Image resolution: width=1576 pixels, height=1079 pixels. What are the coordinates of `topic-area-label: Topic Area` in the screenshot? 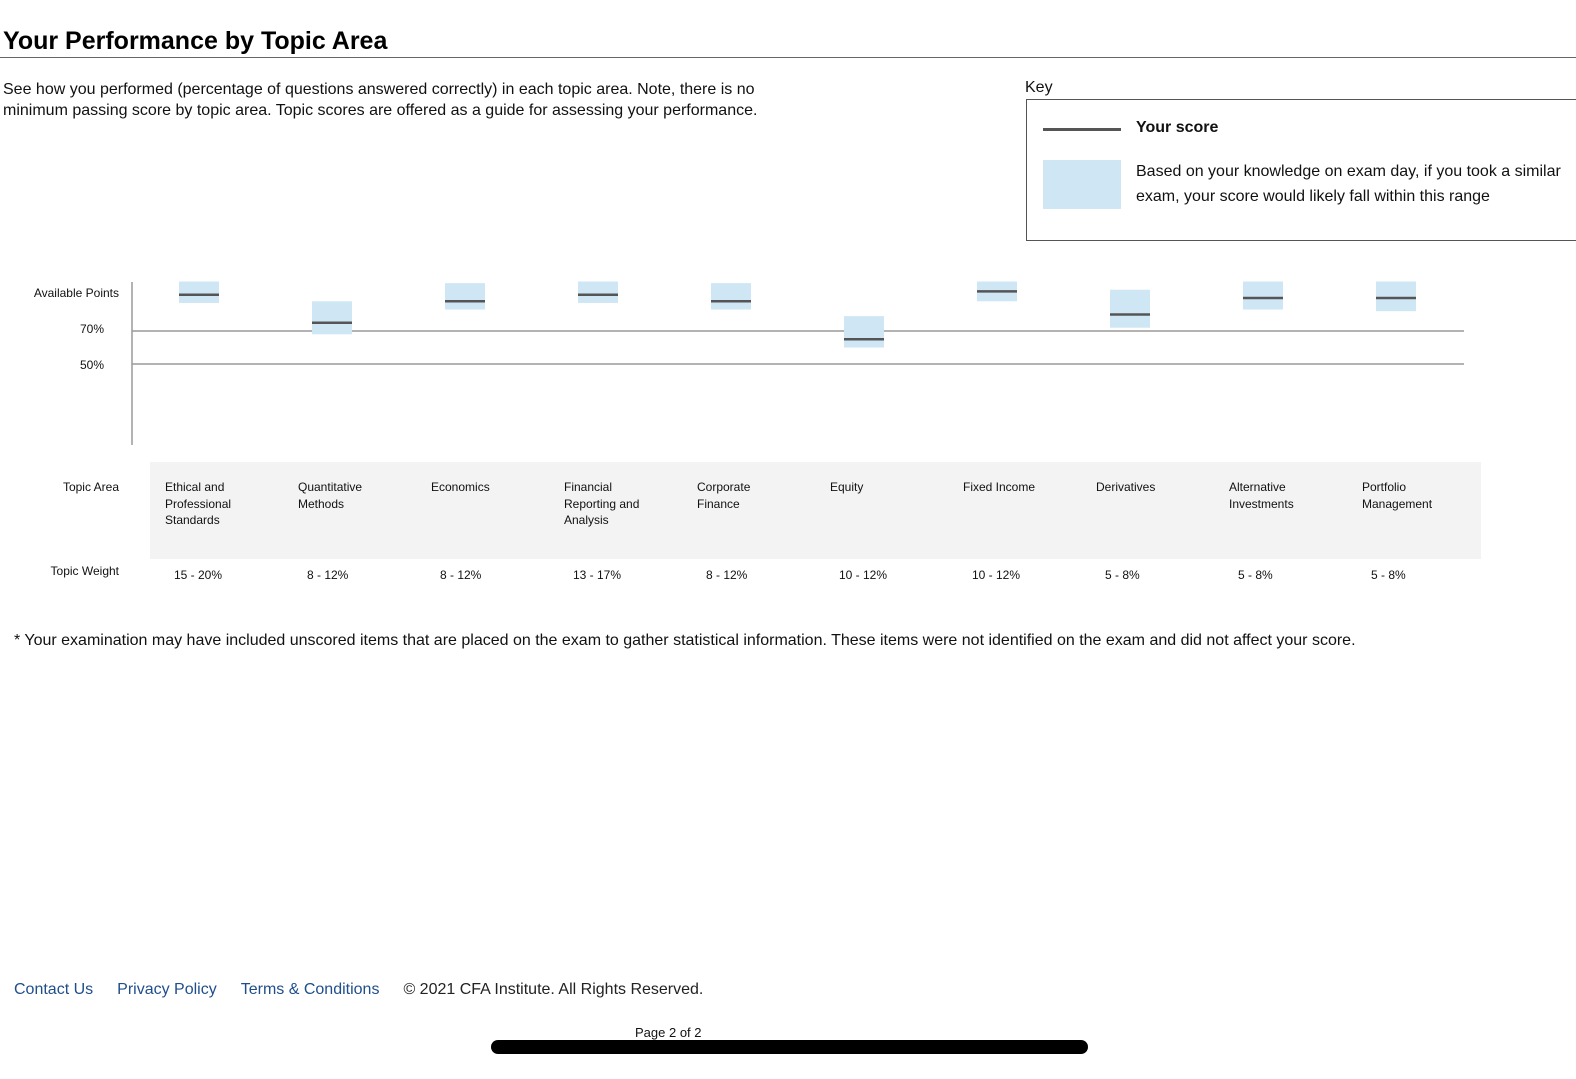 It's located at (90, 487).